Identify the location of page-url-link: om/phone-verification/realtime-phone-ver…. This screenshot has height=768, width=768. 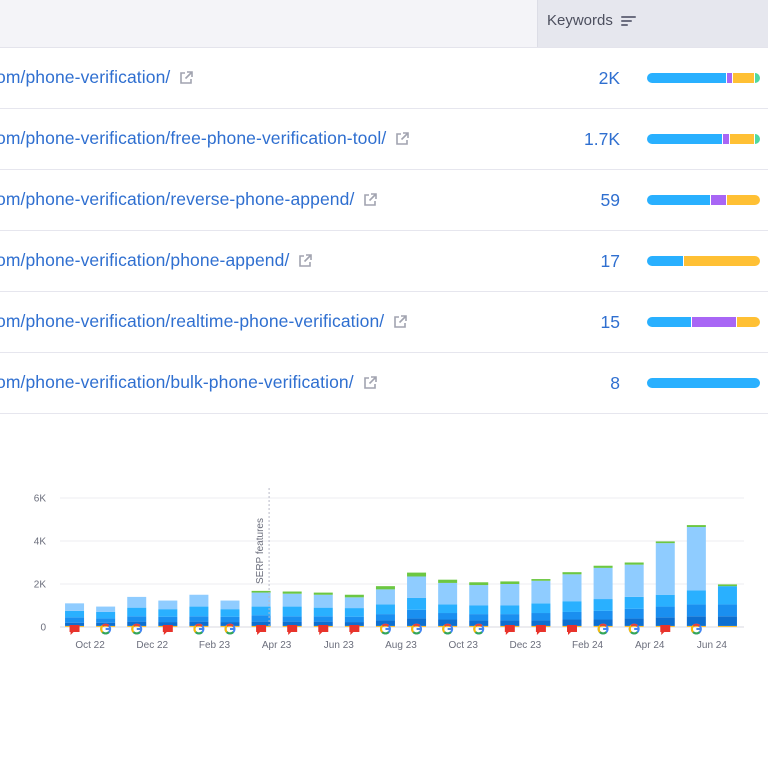
(204, 321).